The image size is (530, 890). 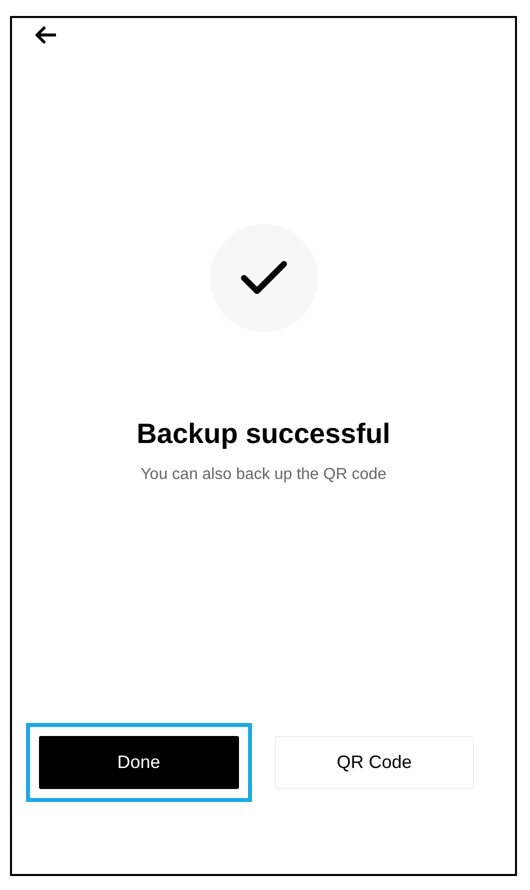 What do you see at coordinates (45, 35) in the screenshot?
I see `back-icon` at bounding box center [45, 35].